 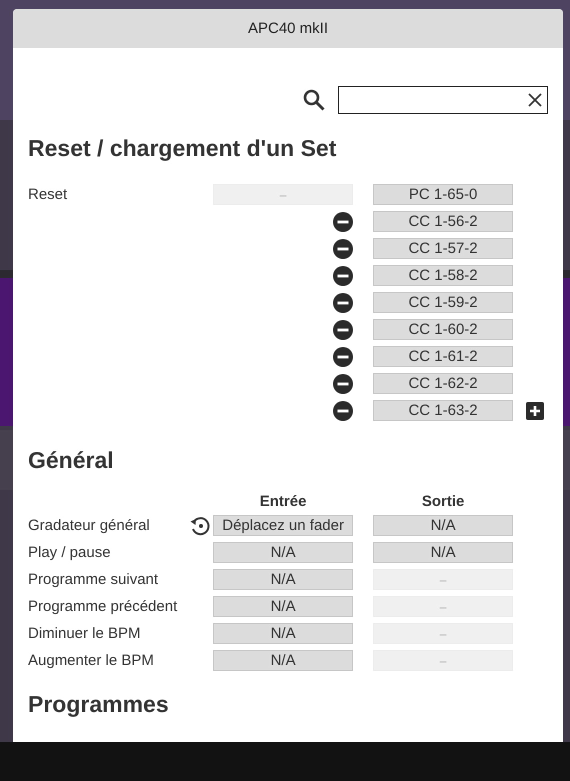 What do you see at coordinates (283, 501) in the screenshot?
I see `column-header: Entrée` at bounding box center [283, 501].